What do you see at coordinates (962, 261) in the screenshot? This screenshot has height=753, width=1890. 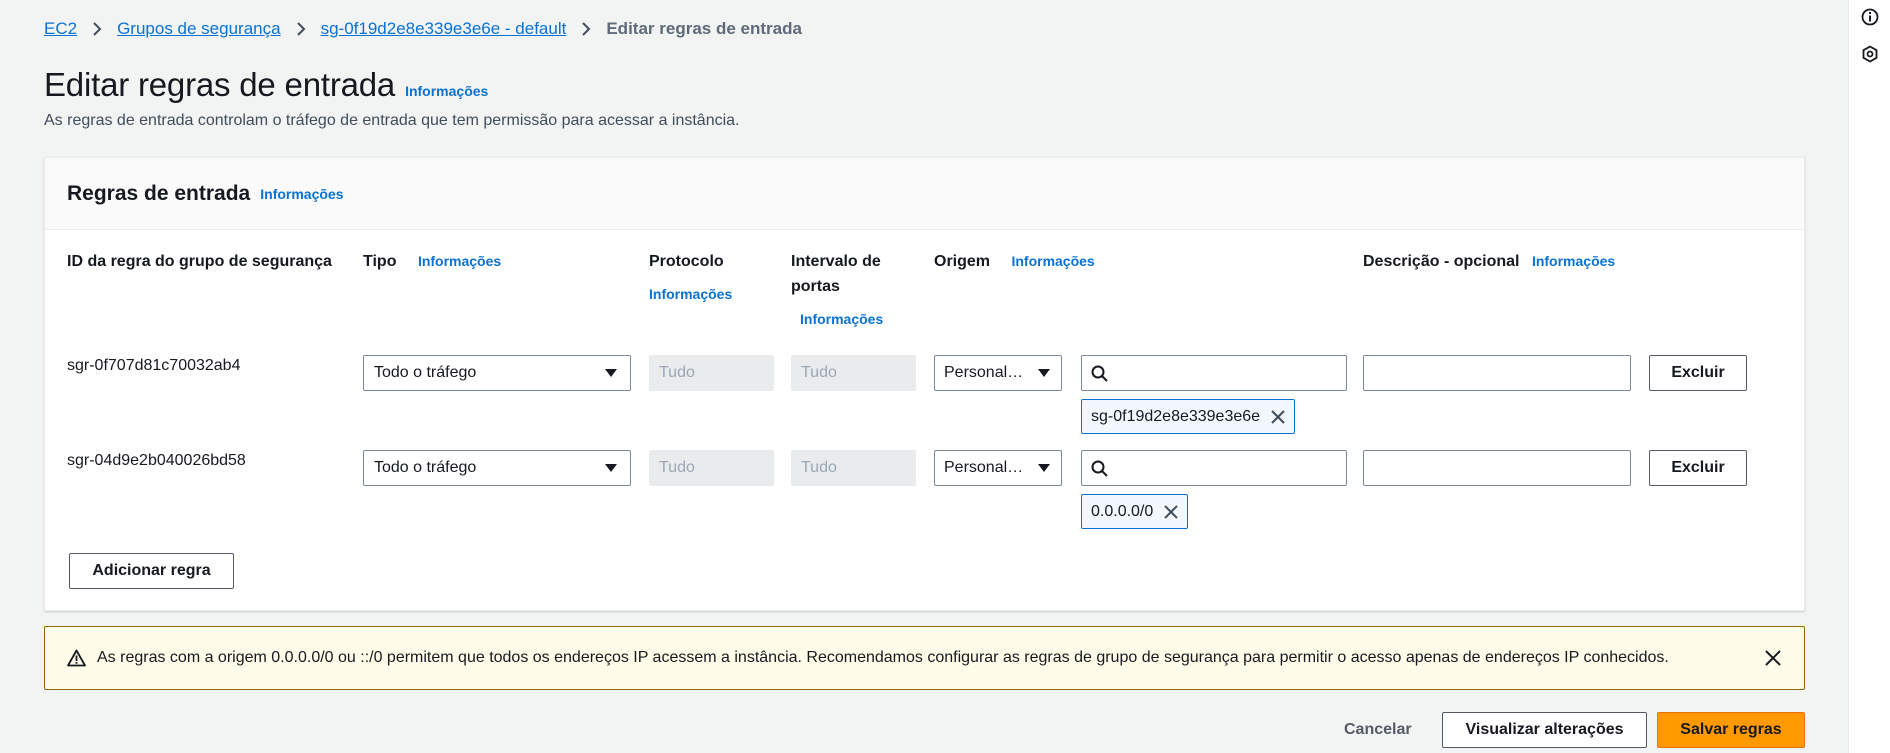 I see `column-label-source: Origem` at bounding box center [962, 261].